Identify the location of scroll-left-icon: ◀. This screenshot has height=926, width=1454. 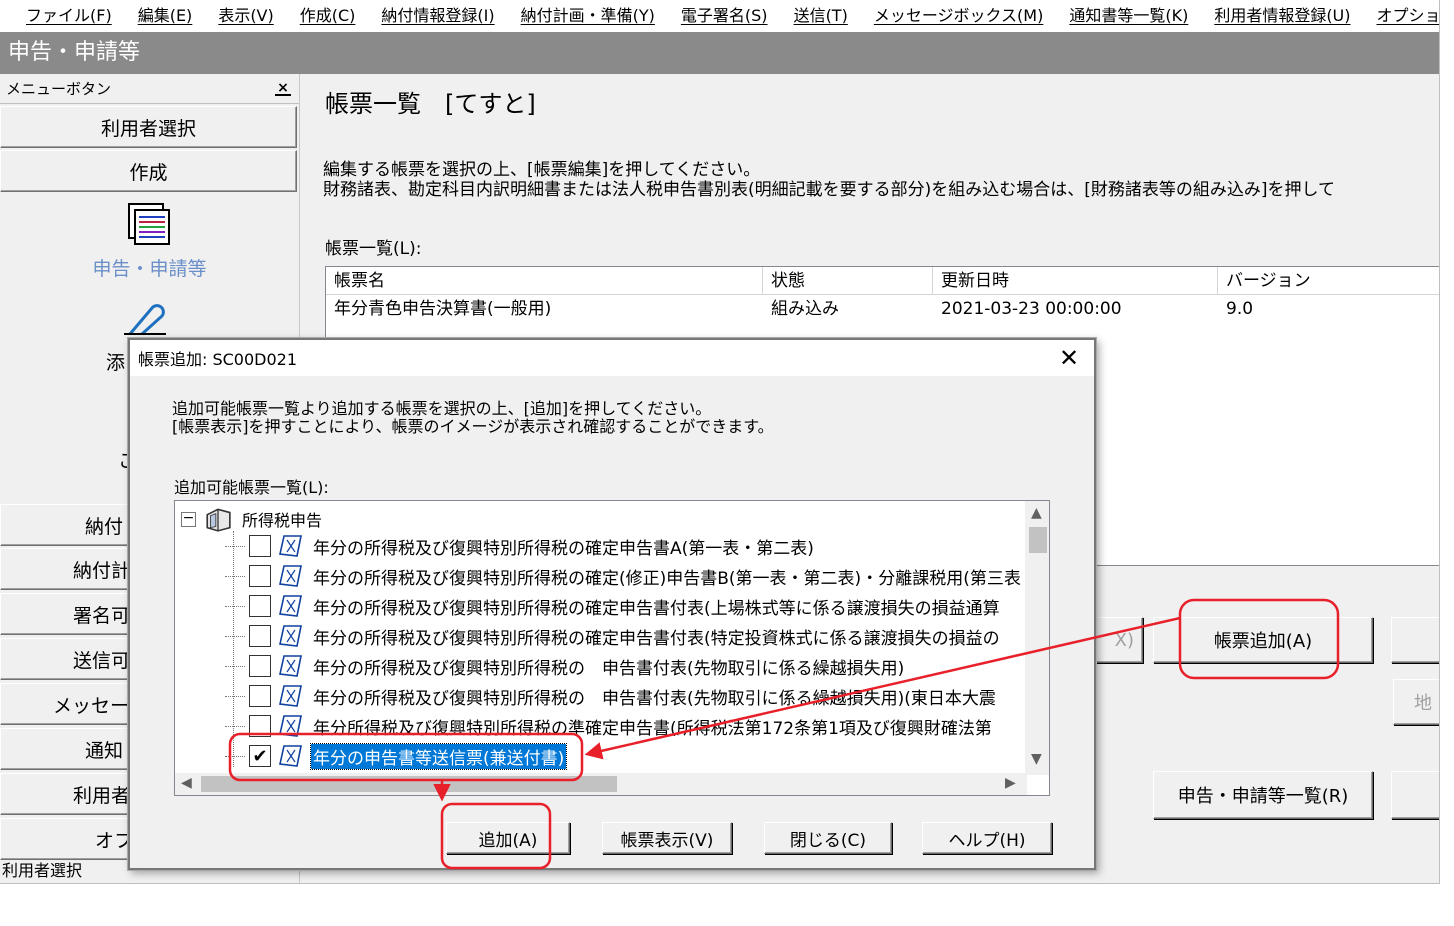
(186, 783).